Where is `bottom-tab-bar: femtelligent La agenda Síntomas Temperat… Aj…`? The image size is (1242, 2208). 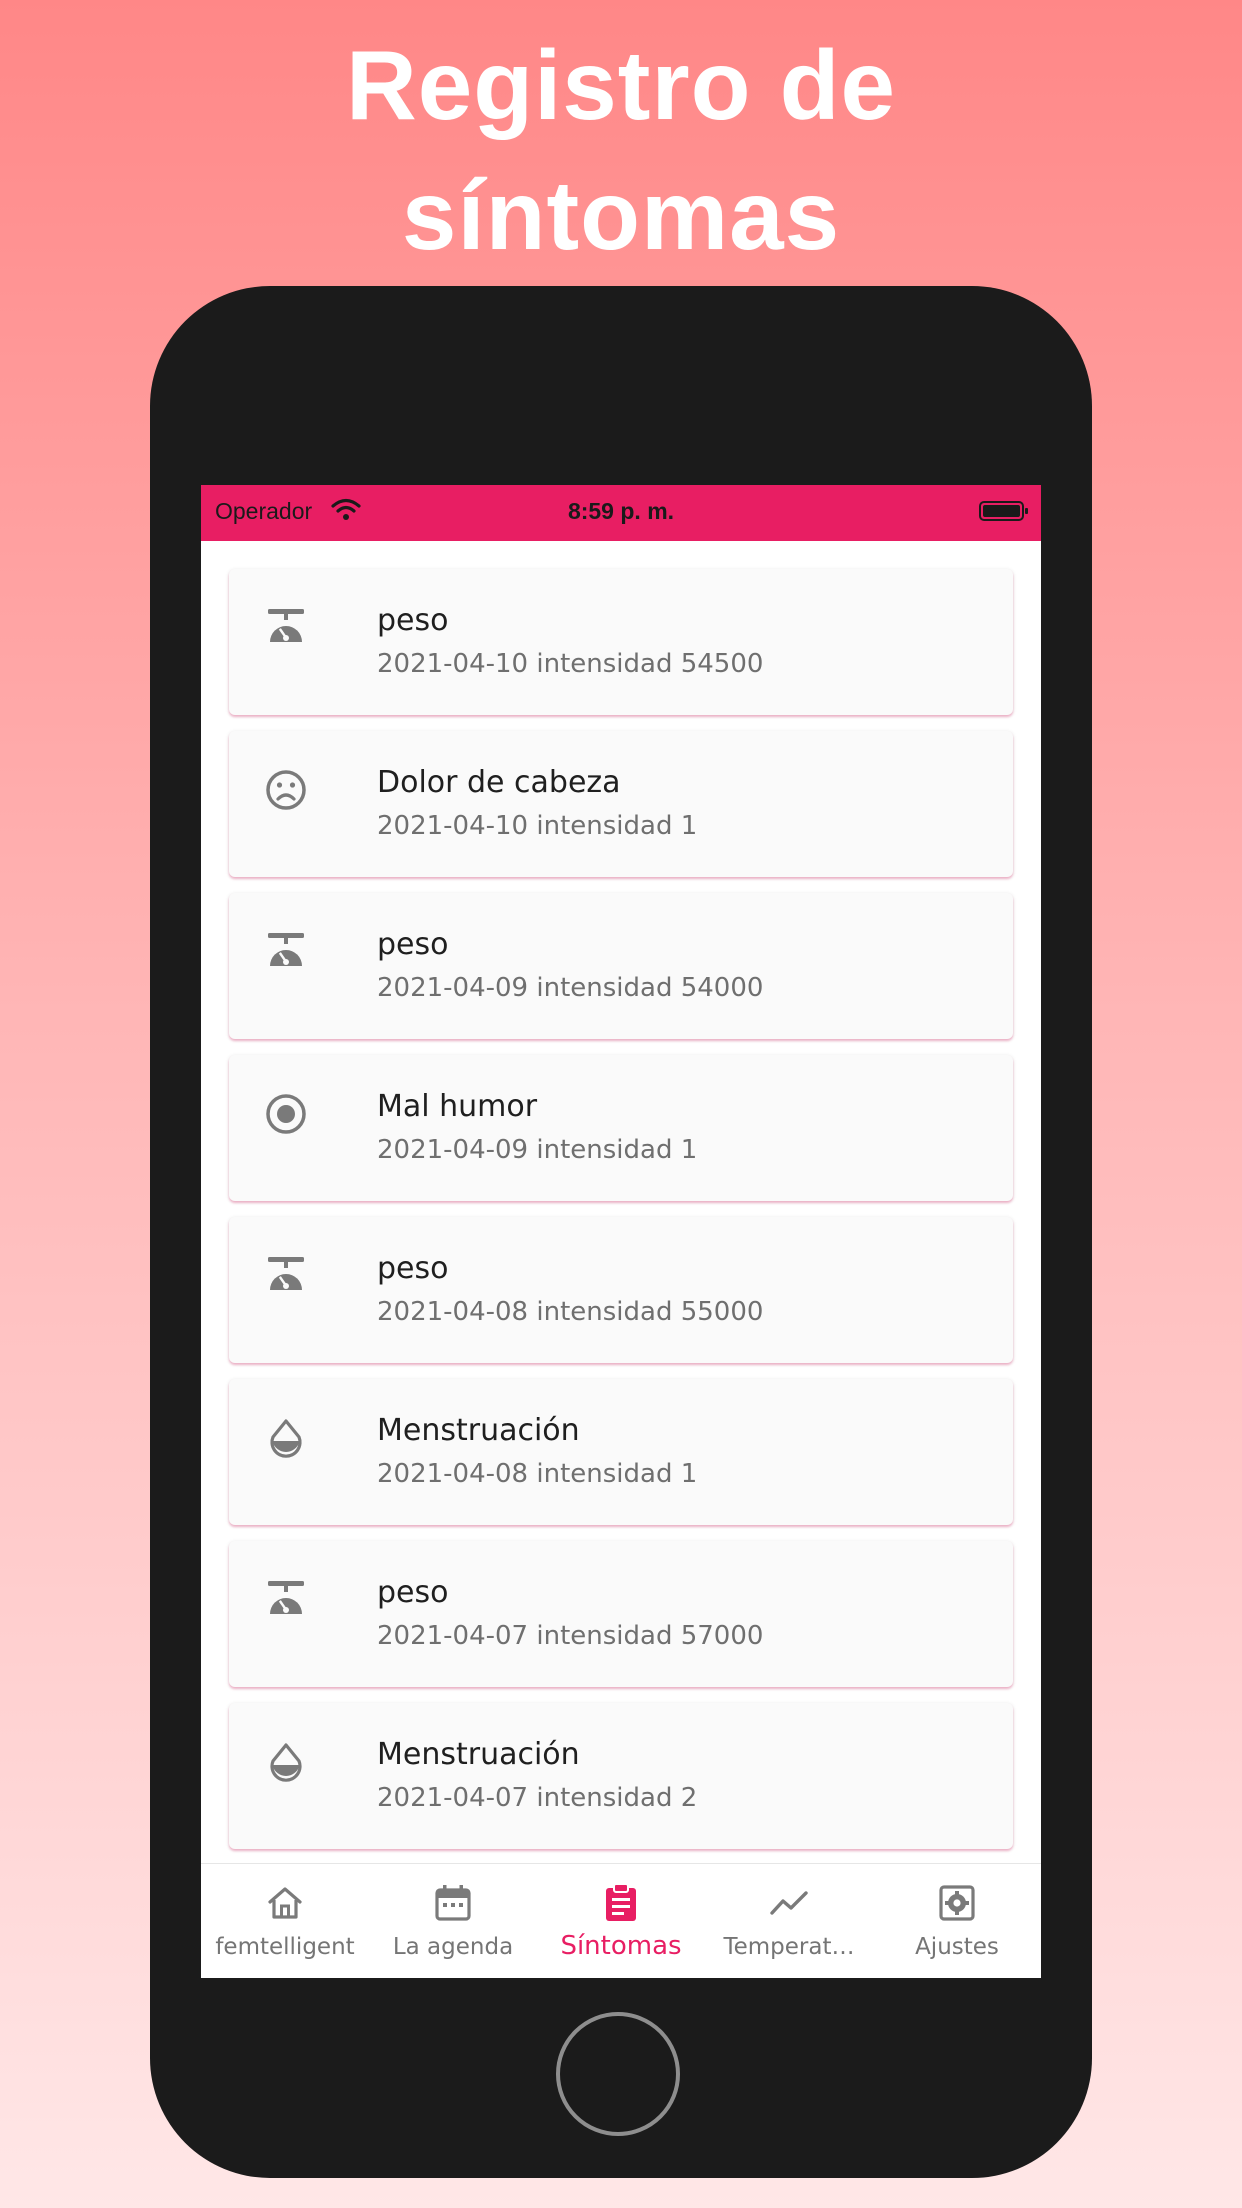 bottom-tab-bar: femtelligent La agenda Síntomas Temperat… Aj… is located at coordinates (621, 1920).